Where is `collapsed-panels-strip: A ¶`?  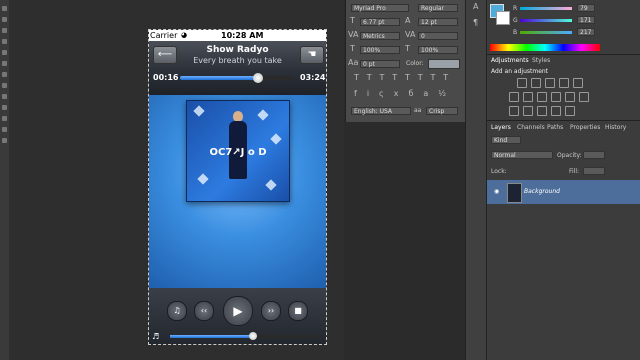 collapsed-panels-strip: A ¶ is located at coordinates (475, 180).